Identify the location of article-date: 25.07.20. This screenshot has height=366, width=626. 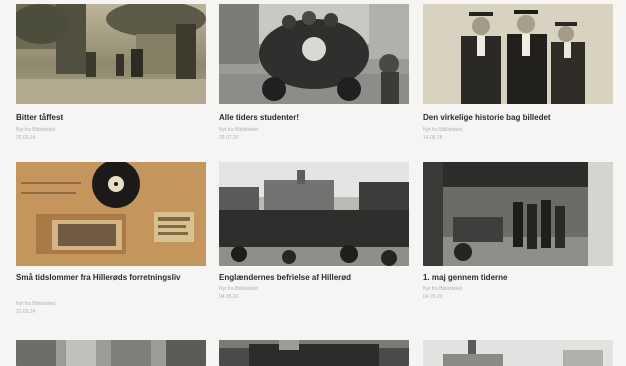
(229, 138).